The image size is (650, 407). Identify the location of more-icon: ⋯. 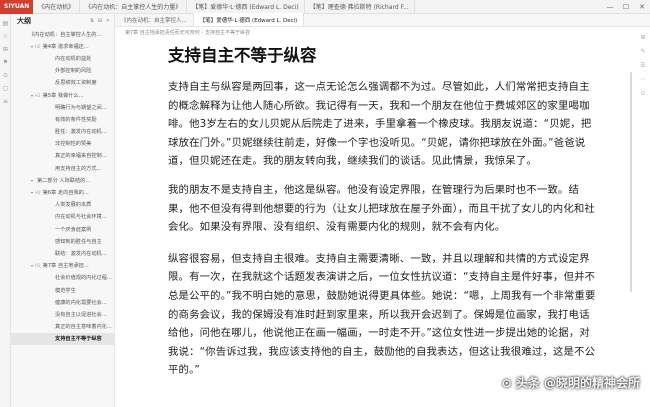
(643, 79).